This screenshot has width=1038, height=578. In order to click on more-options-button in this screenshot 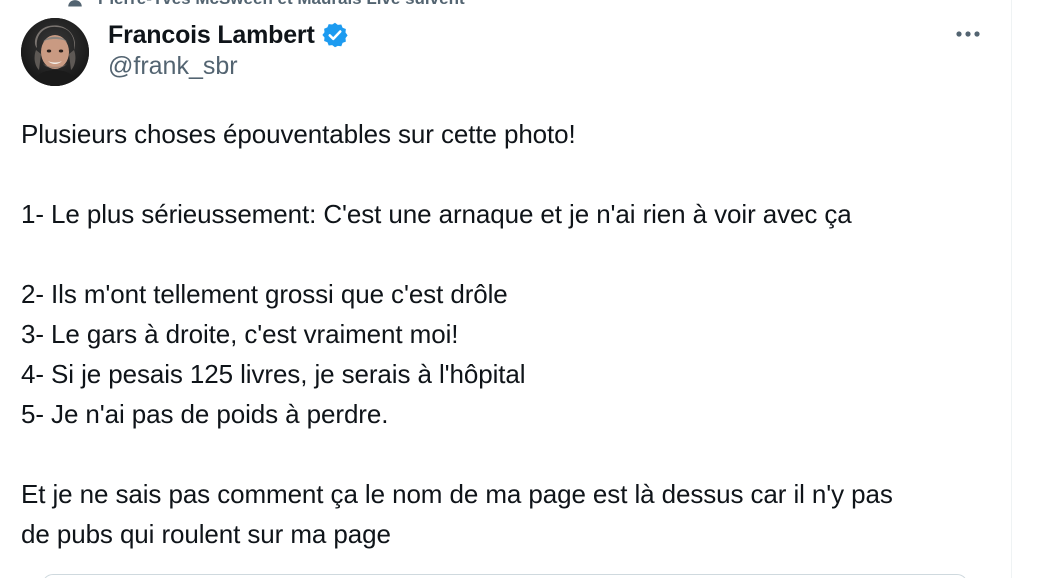, I will do `click(968, 34)`.